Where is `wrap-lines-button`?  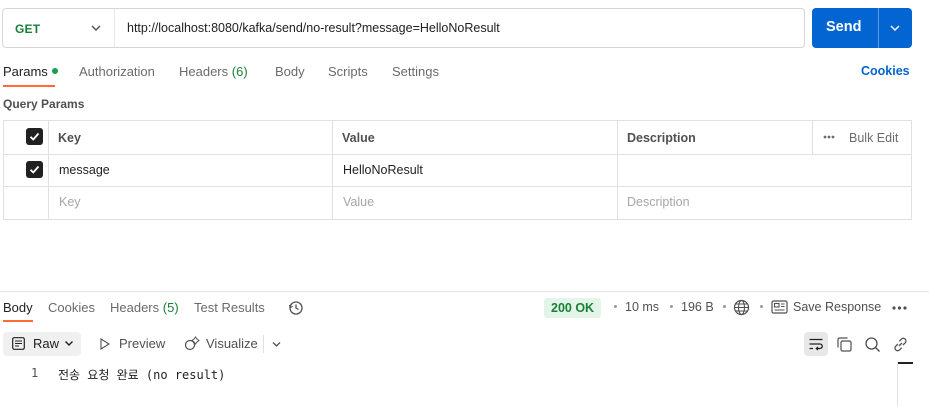
wrap-lines-button is located at coordinates (816, 344).